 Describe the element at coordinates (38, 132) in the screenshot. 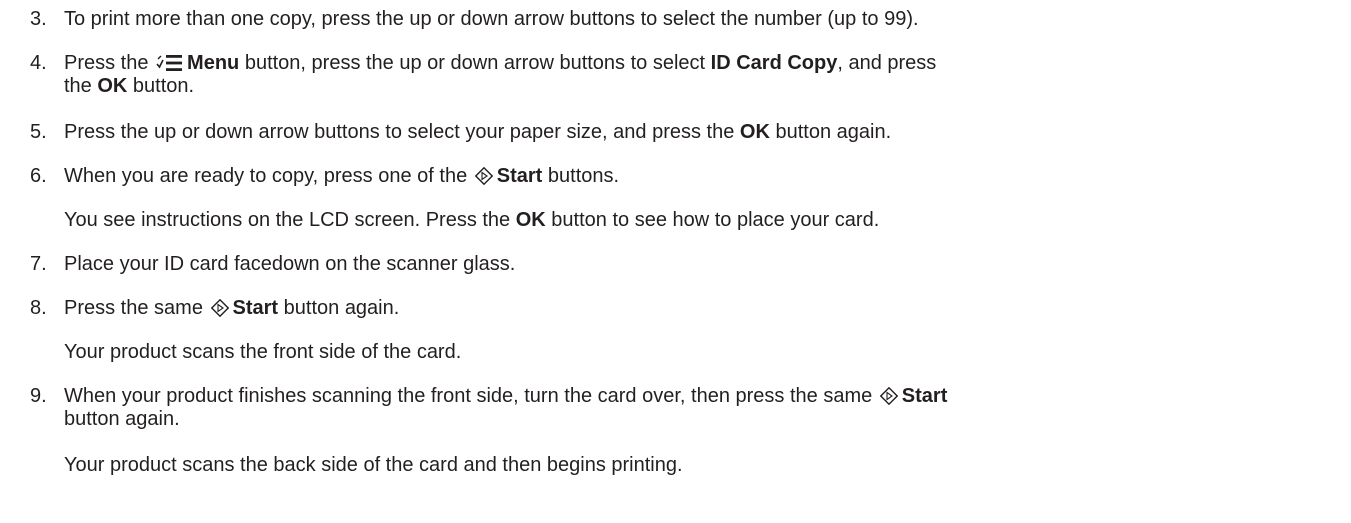

I see `step-number: 5.` at that location.